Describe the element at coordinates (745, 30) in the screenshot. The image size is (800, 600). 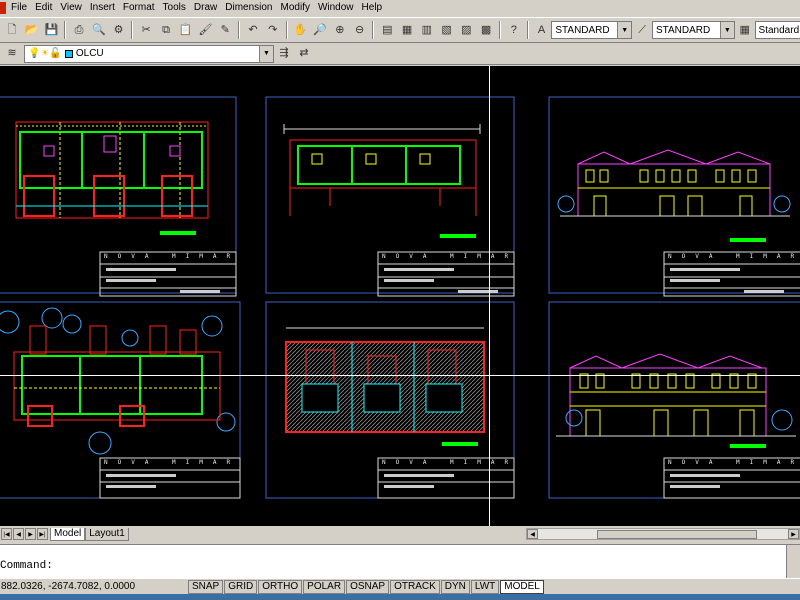
I see `table-style-icon: ▦` at that location.